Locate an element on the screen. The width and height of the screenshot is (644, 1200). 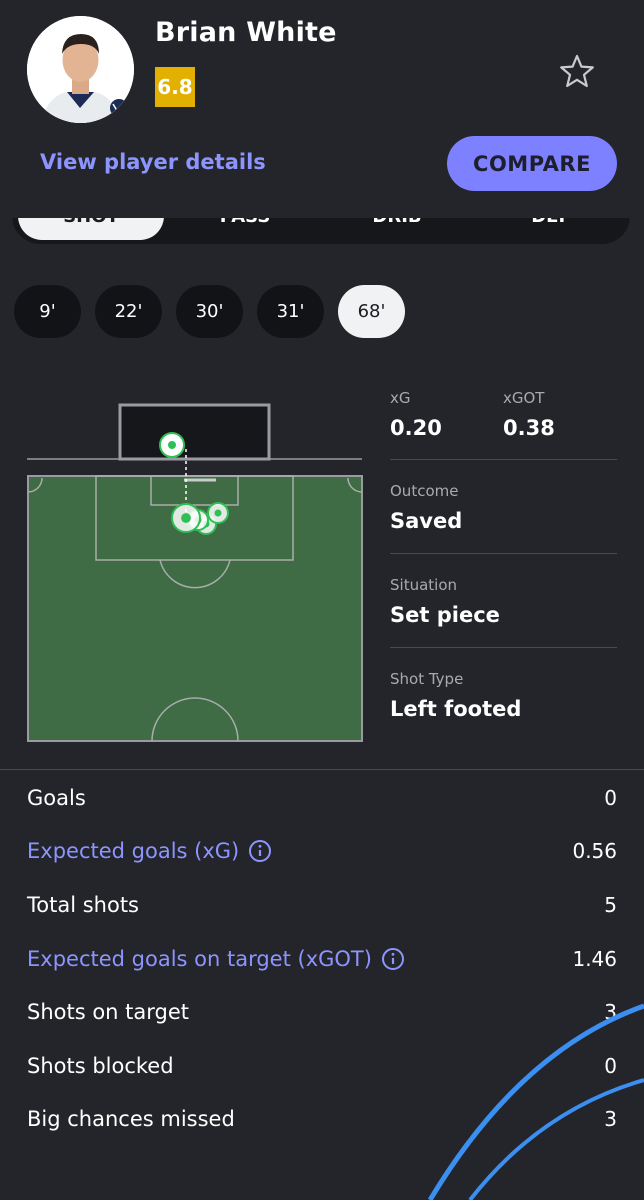
stat-row: Expected goals on target (xGOT) 1.46 is located at coordinates (322, 959).